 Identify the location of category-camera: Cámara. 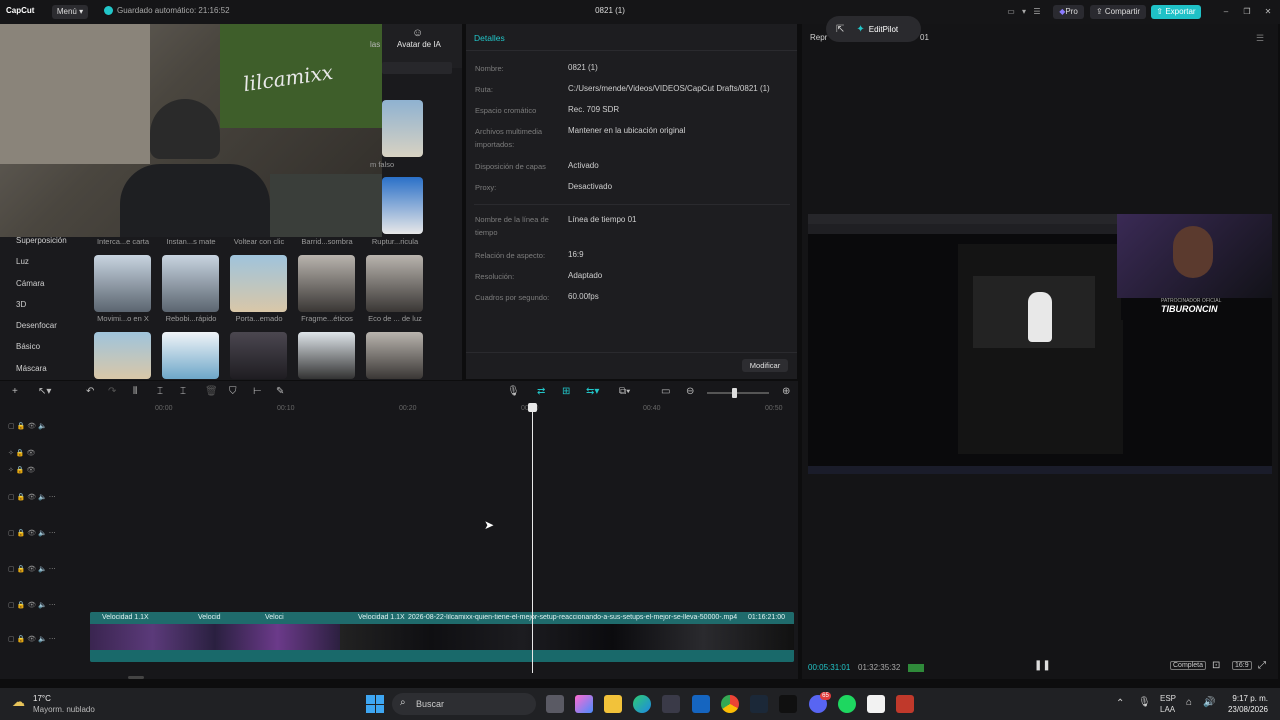
(30, 283).